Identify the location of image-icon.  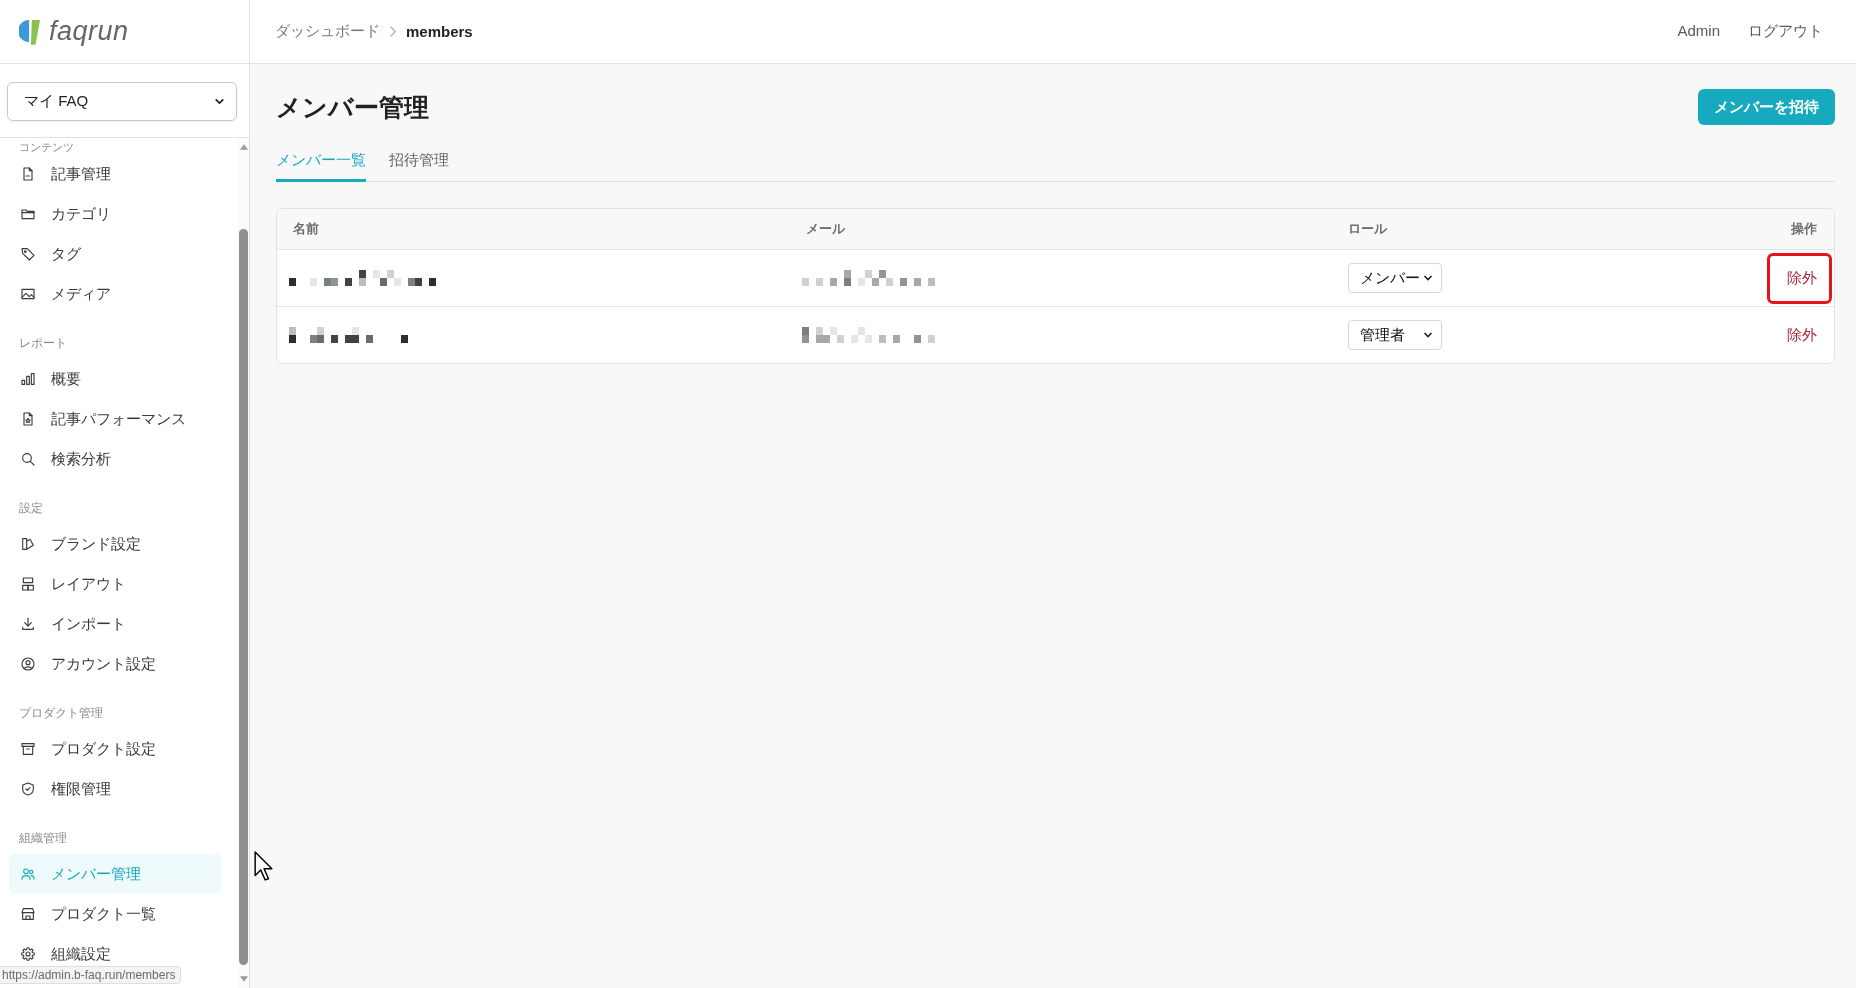
(28, 294).